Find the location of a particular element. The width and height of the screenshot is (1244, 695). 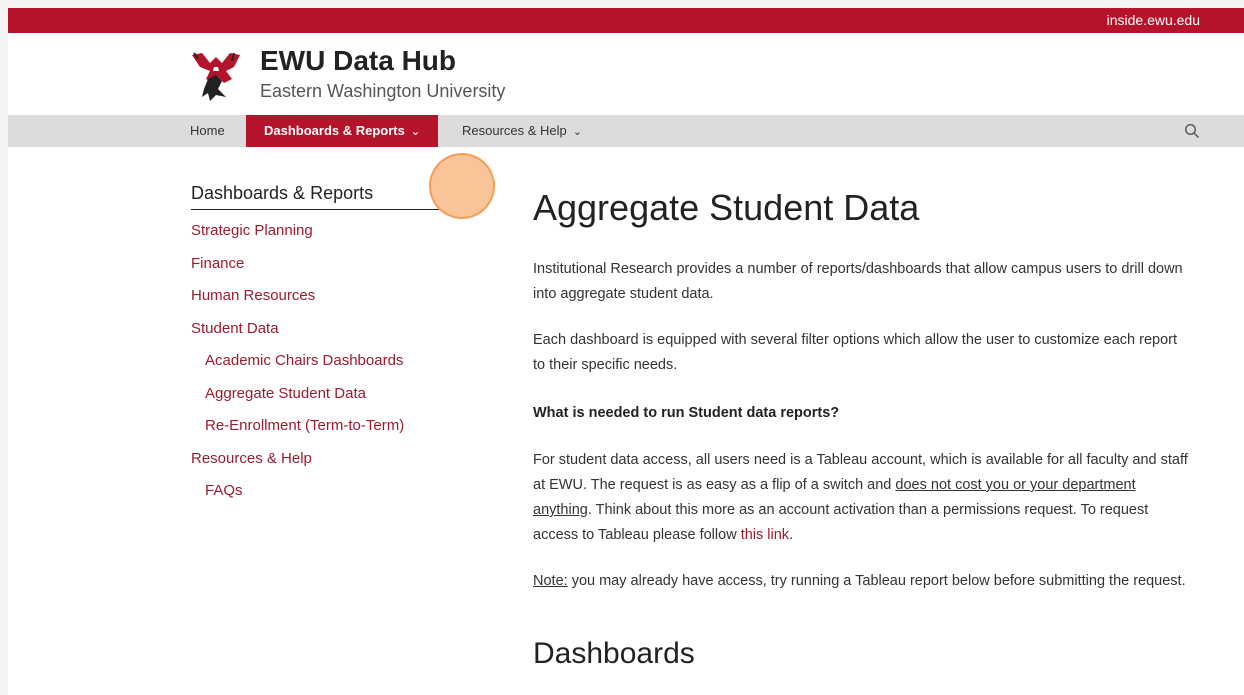

sidebar-item-resources-help: Resources & Help is located at coordinates (251, 458).